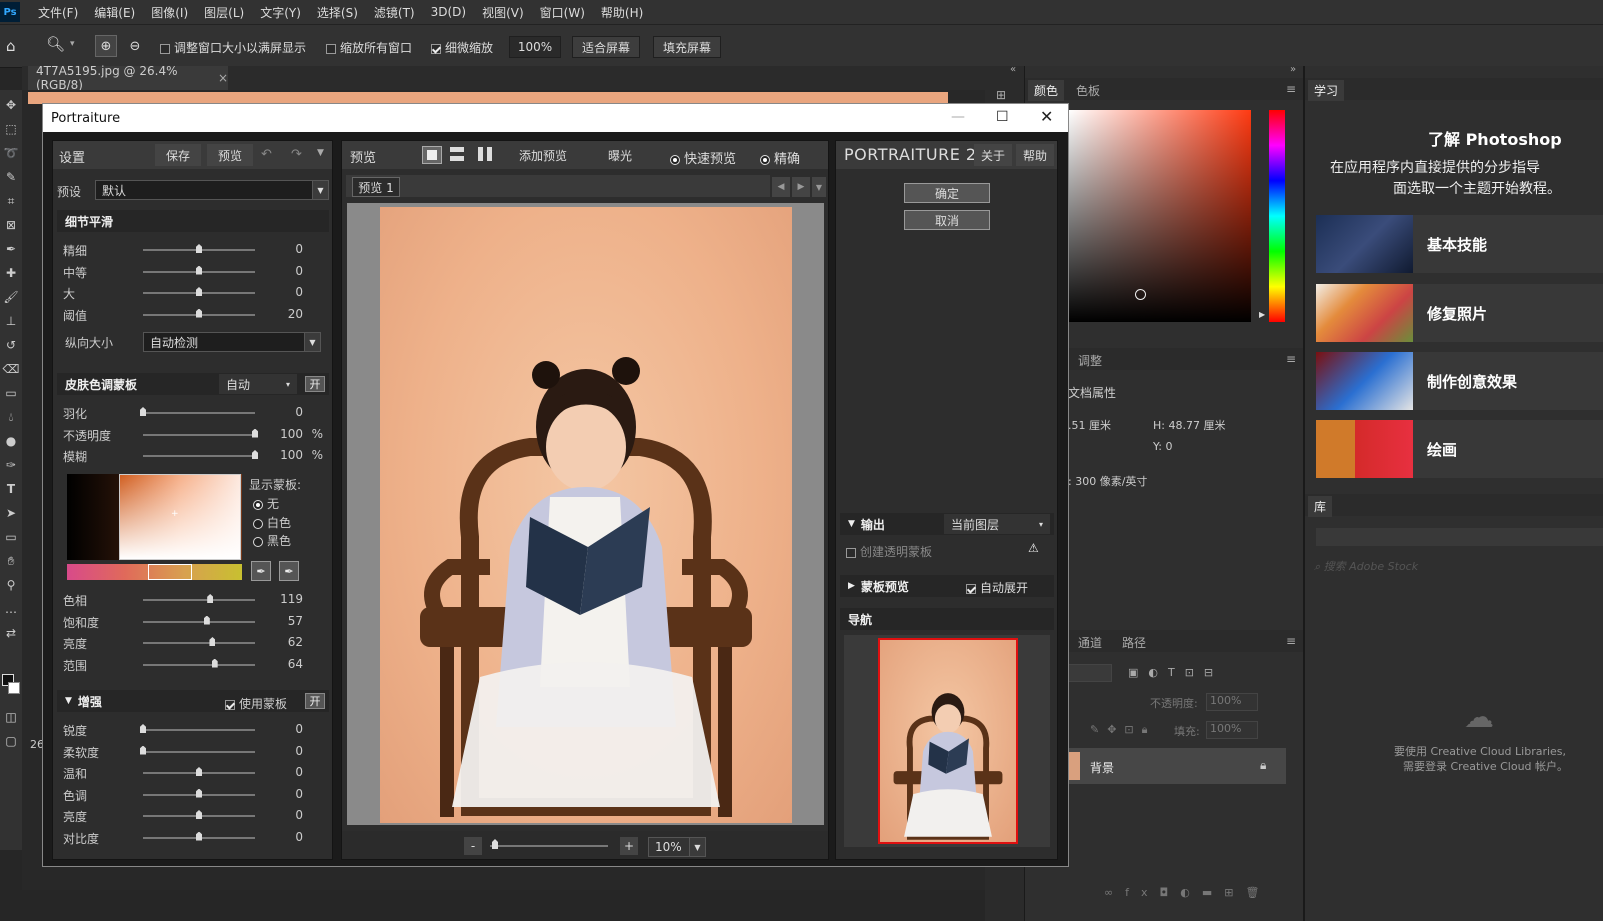 Image resolution: width=1603 pixels, height=921 pixels. I want to click on skin-mask-toggle: 开, so click(315, 384).